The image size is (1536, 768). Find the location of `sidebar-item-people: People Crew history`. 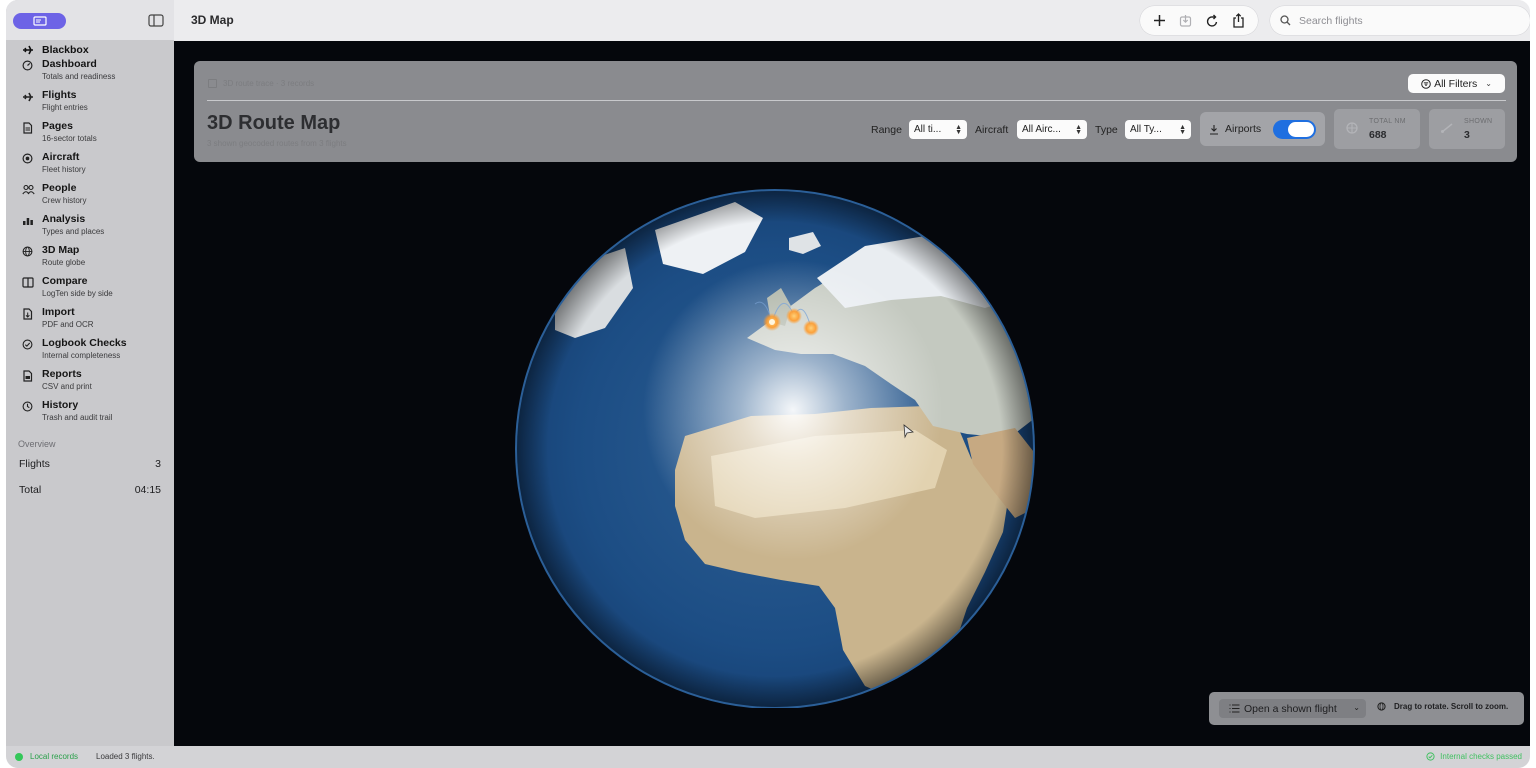

sidebar-item-people: People Crew history is located at coordinates (90, 197).